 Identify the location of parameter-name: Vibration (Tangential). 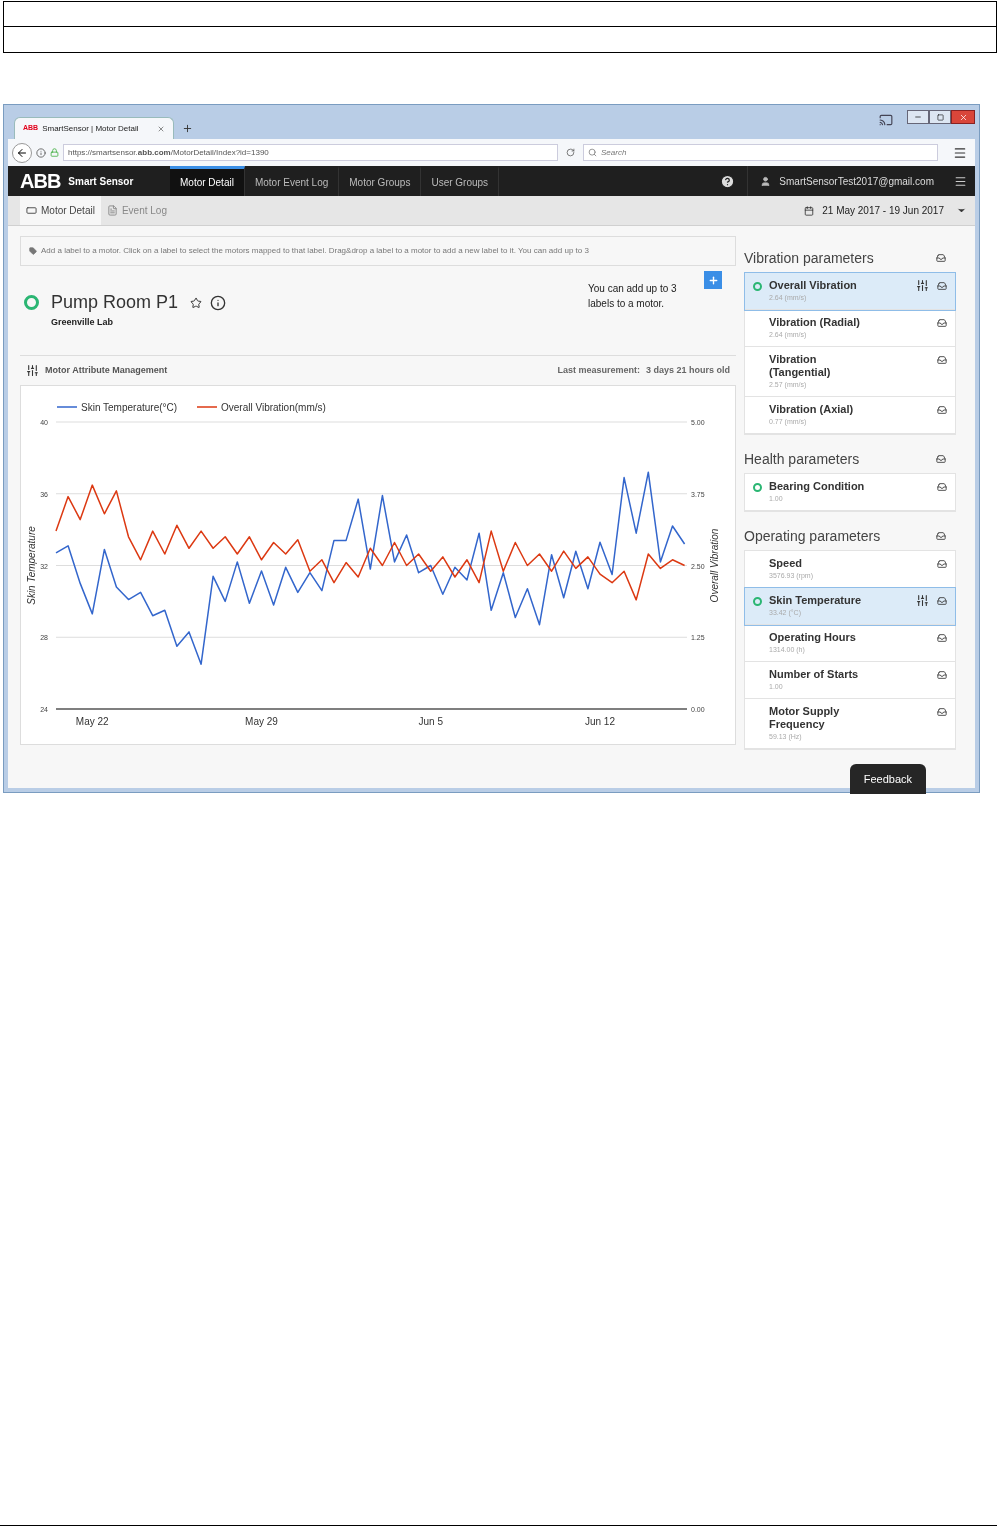
(800, 366).